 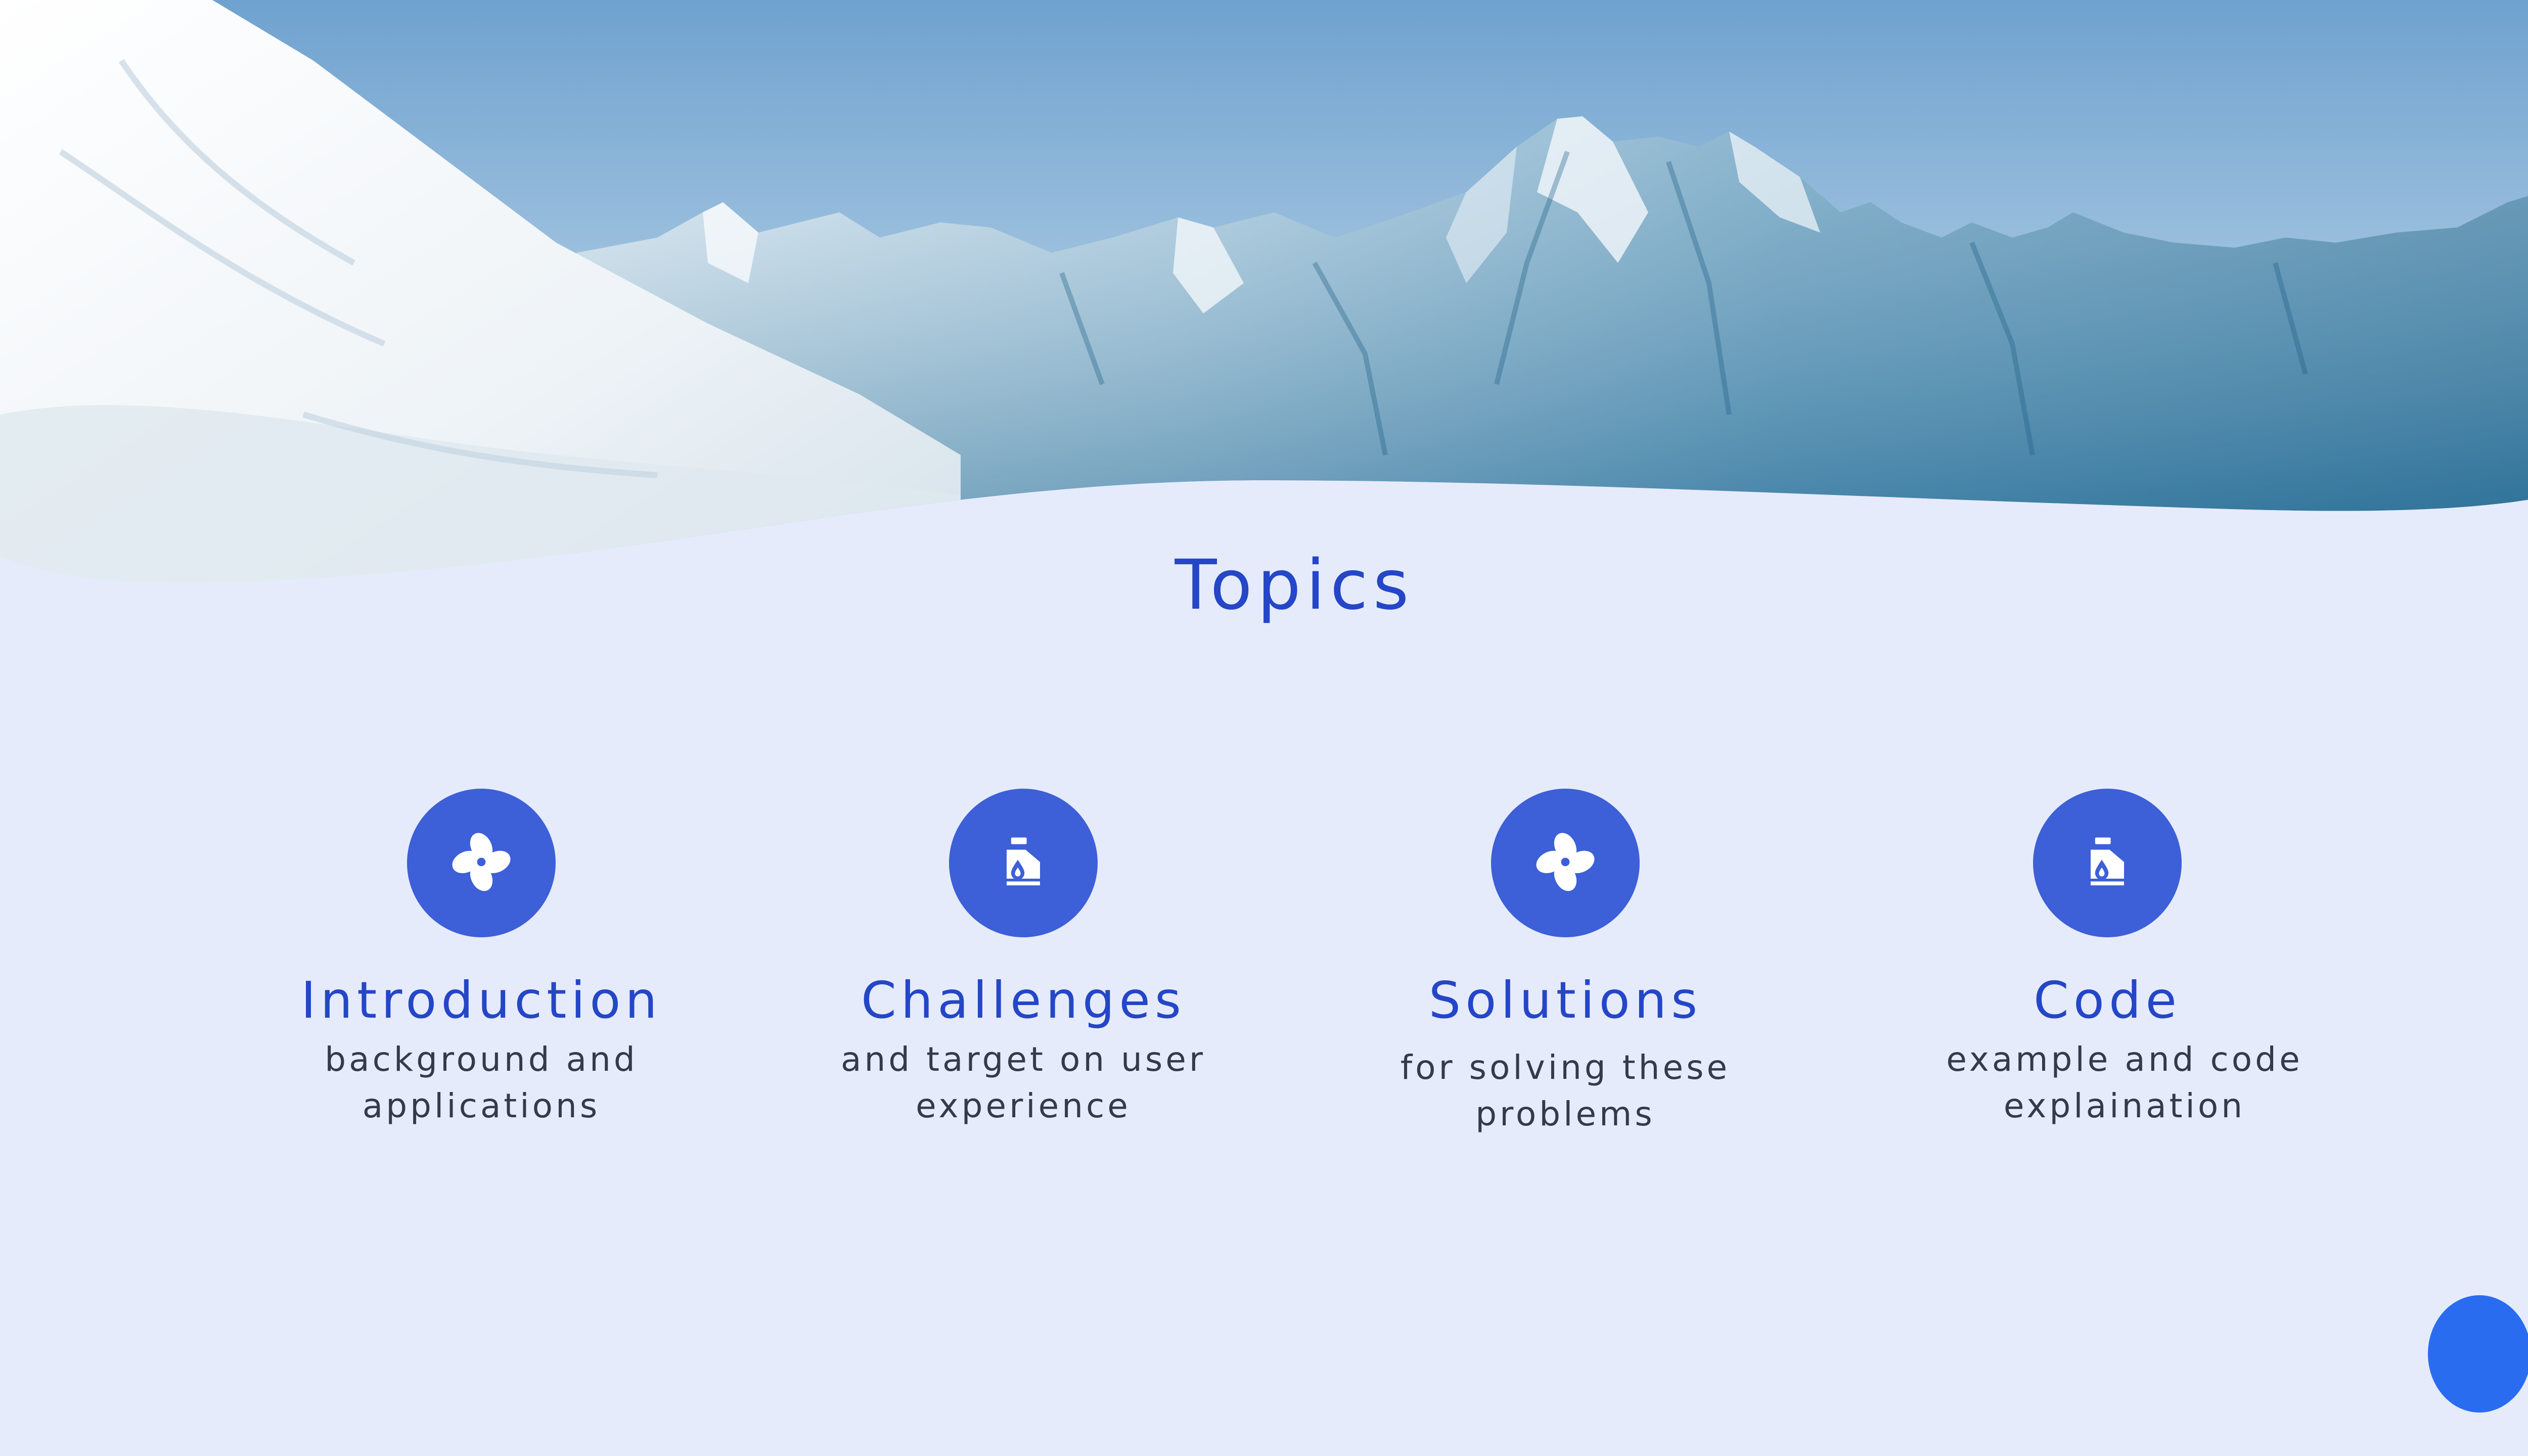 I want to click on topic-description-line: experience, so click(x=1024, y=1105).